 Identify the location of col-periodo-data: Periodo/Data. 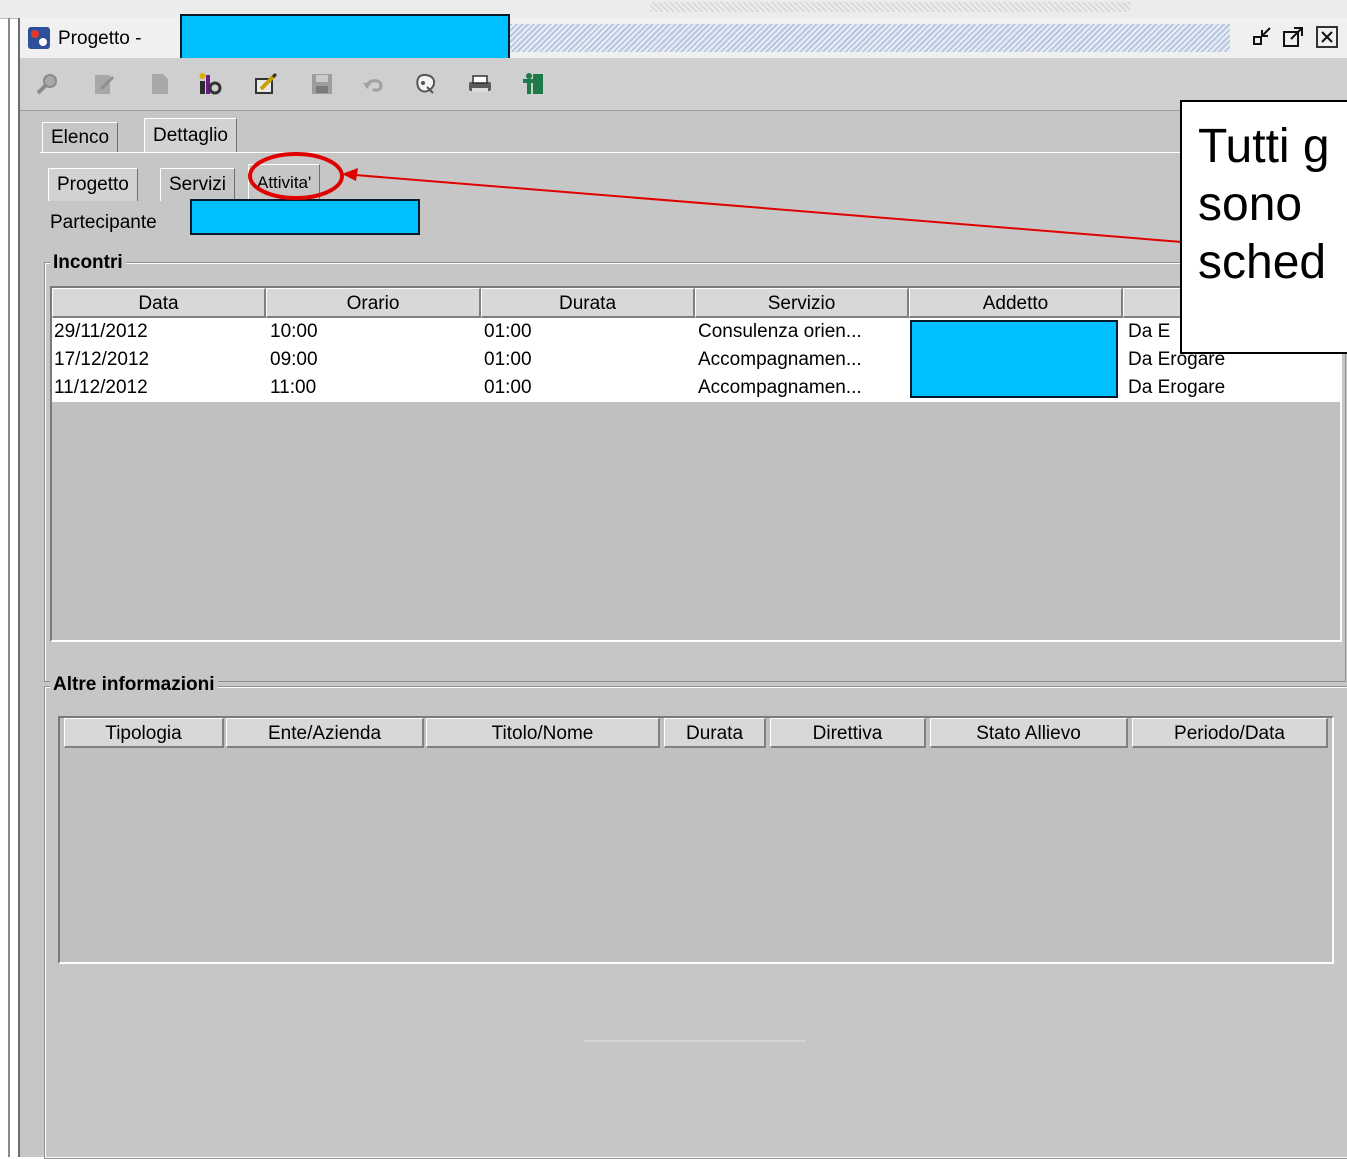
(1230, 733).